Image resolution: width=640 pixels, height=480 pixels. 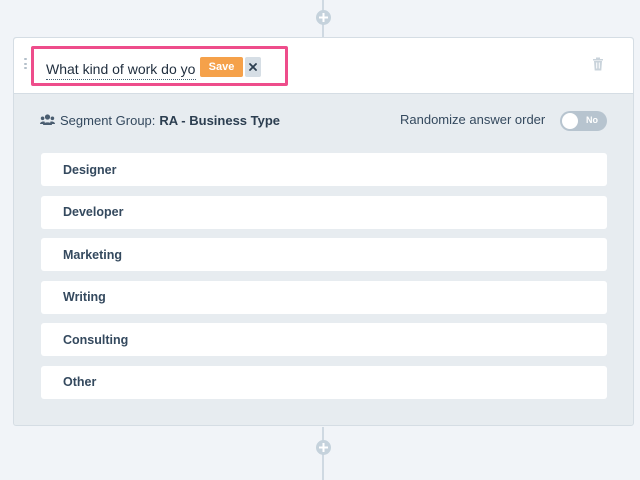 I want to click on answer-option: Developer, so click(x=324, y=212).